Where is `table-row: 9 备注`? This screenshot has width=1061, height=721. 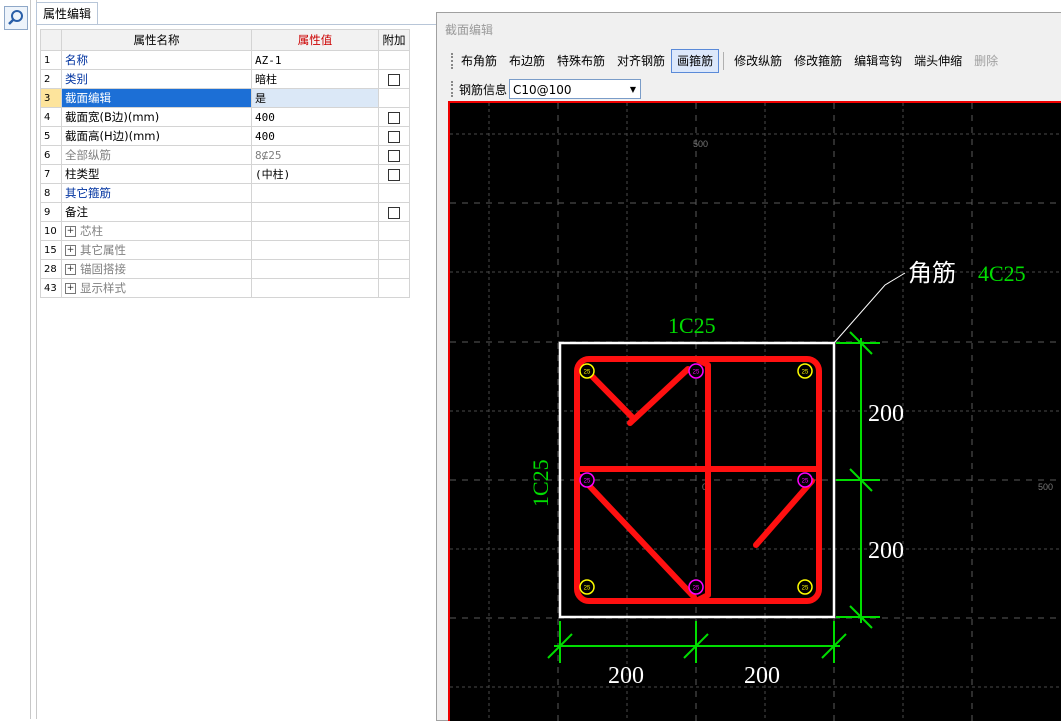
table-row: 9 备注 is located at coordinates (225, 212).